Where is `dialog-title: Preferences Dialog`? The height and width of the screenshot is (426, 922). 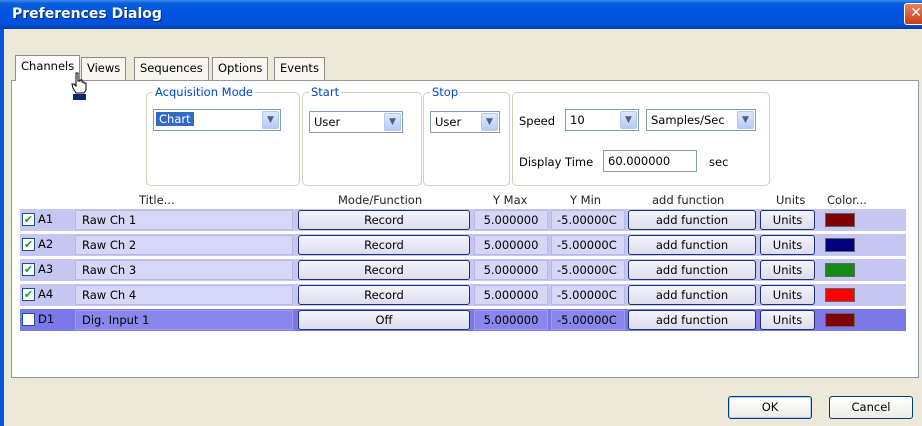 dialog-title: Preferences Dialog is located at coordinates (87, 14).